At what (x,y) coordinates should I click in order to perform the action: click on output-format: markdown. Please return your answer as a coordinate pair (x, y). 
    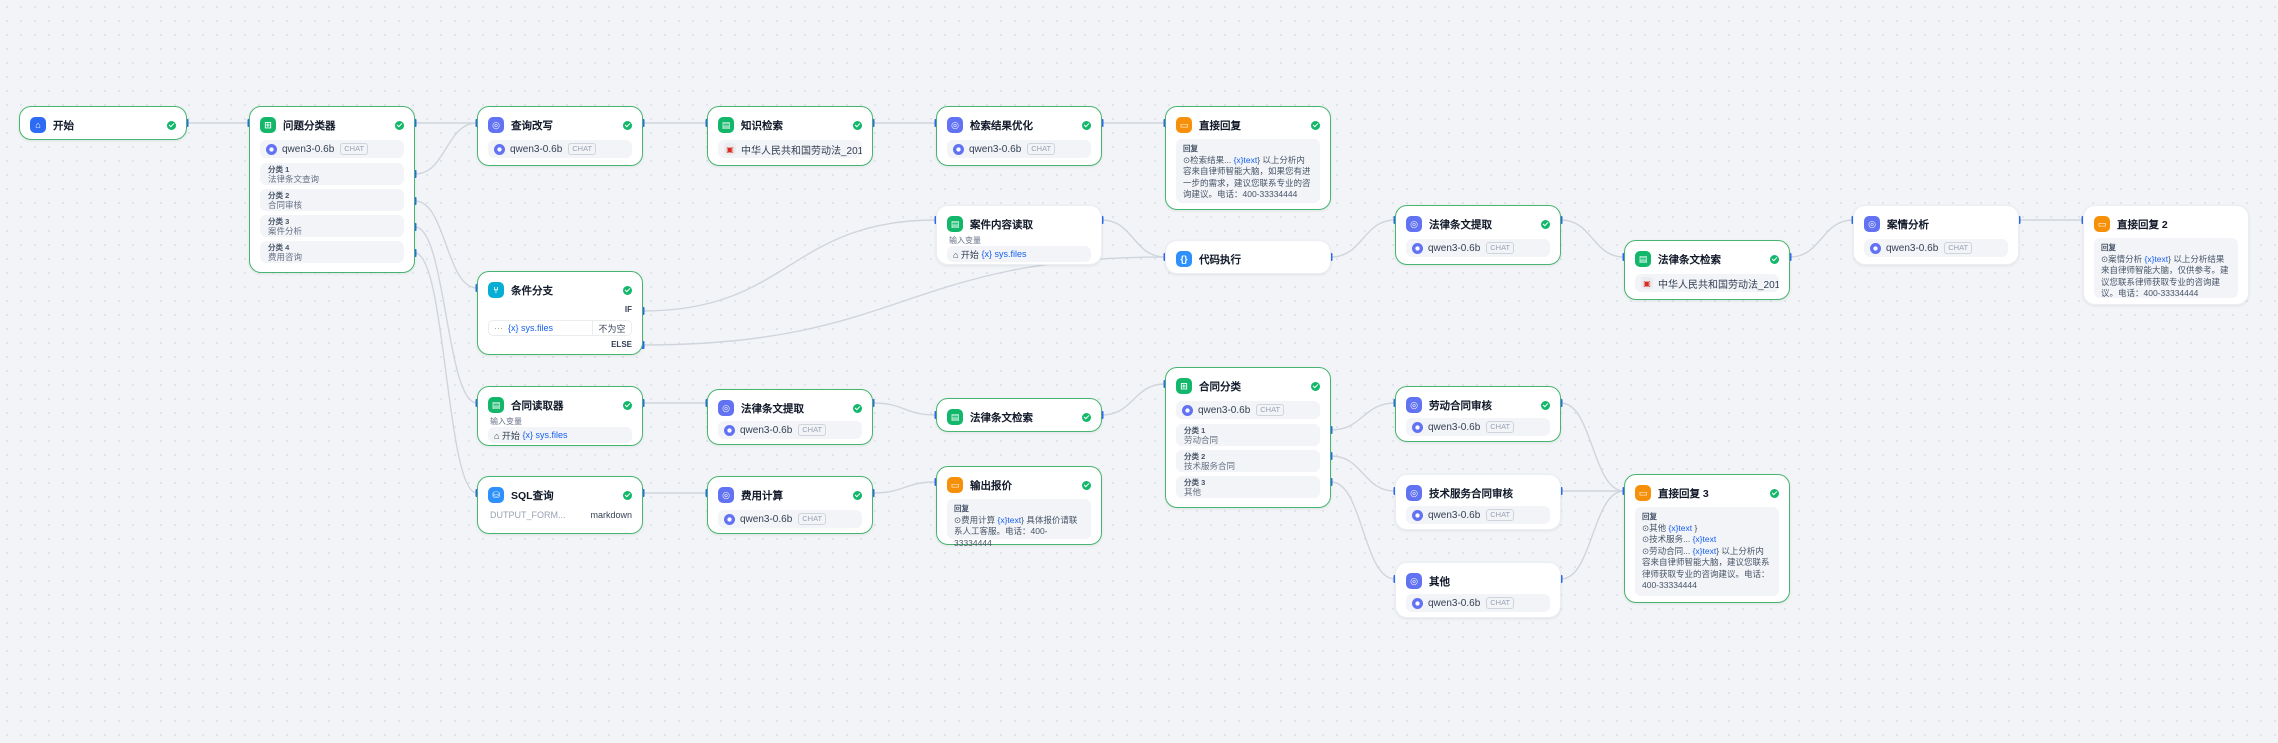
    Looking at the image, I should click on (611, 515).